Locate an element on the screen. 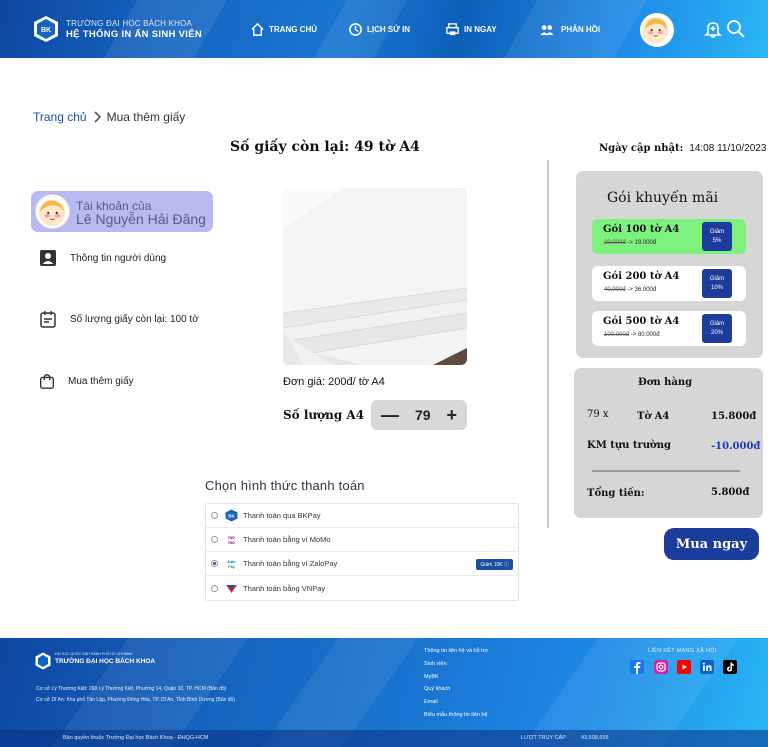 The image size is (768, 747). nav-feedback: PHẢN HỒI is located at coordinates (568, 29).